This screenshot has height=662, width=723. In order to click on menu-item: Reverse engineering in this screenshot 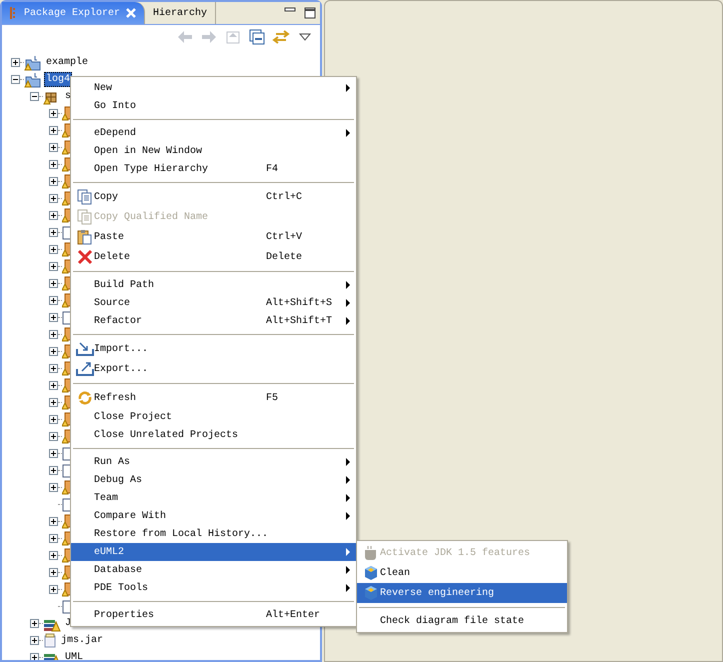, I will do `click(462, 593)`.